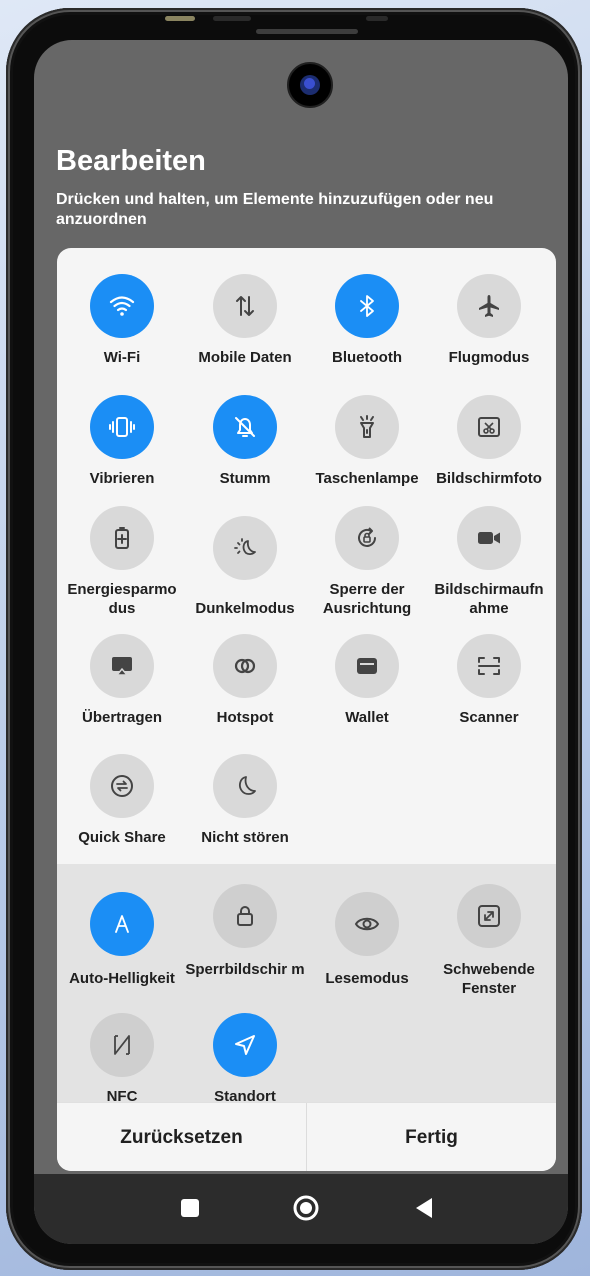 The height and width of the screenshot is (1276, 590). I want to click on tile-scanner: Scanner, so click(489, 680).